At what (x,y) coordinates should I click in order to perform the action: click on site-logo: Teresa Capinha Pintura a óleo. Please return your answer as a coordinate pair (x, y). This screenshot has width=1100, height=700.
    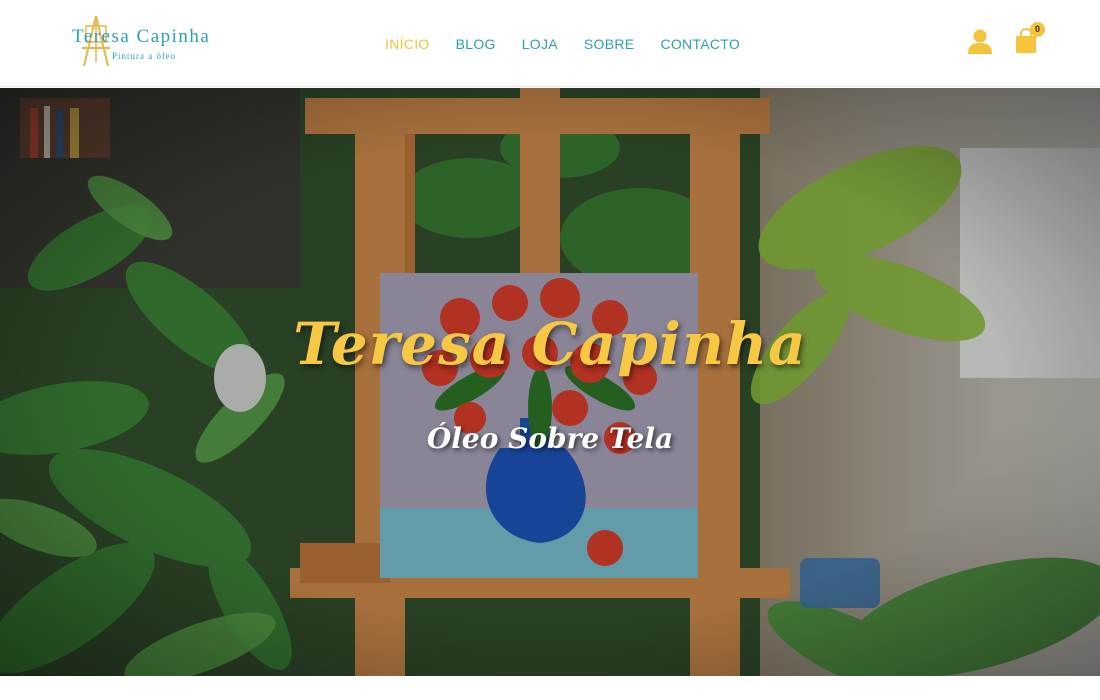
    Looking at the image, I should click on (152, 41).